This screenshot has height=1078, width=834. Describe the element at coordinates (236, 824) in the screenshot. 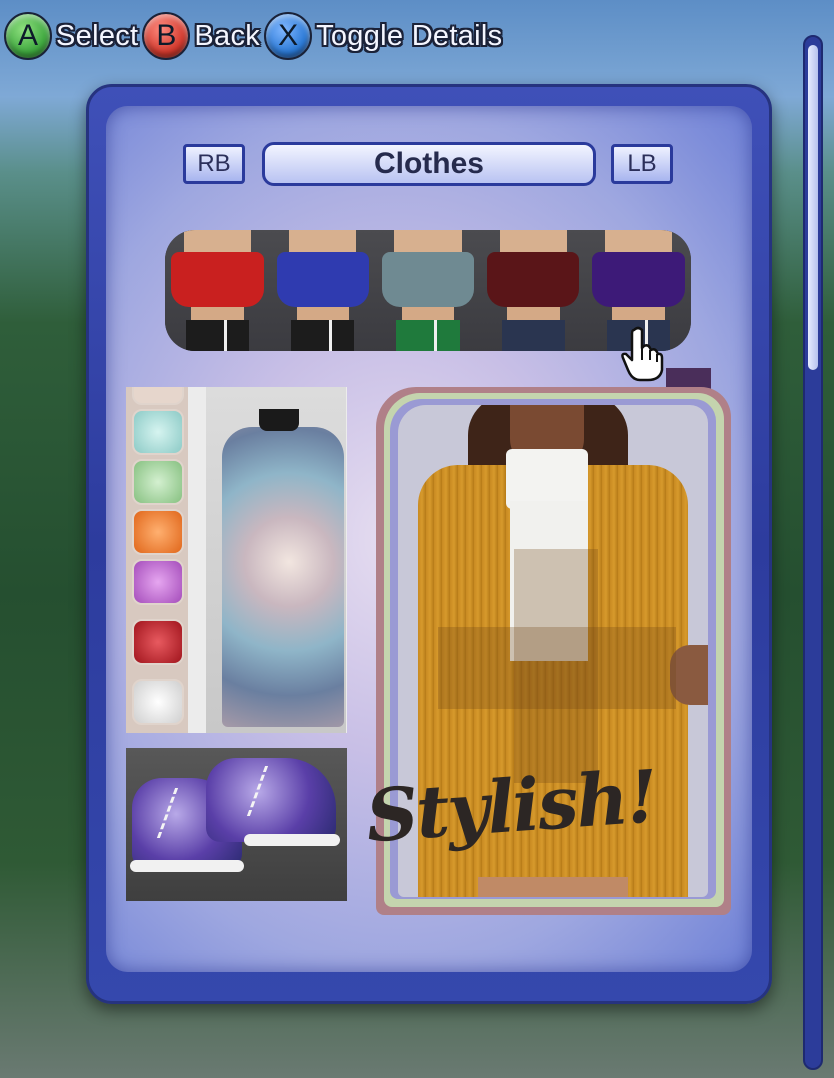

I see `galaxy-sneakers-image` at that location.